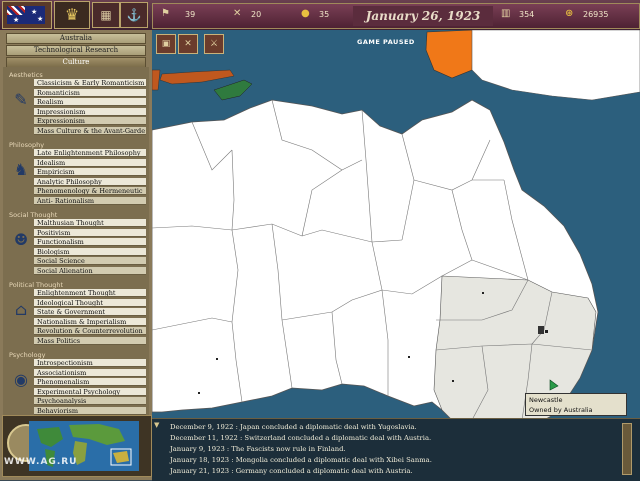 The image size is (640, 481). Describe the element at coordinates (90, 200) in the screenshot. I see `tech-item: Anti- Rationalism` at that location.